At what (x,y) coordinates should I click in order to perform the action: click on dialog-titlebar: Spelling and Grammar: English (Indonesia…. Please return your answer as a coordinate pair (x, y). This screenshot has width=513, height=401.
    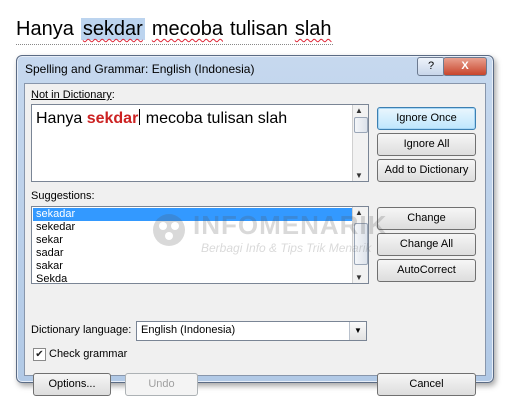
    Looking at the image, I should click on (255, 70).